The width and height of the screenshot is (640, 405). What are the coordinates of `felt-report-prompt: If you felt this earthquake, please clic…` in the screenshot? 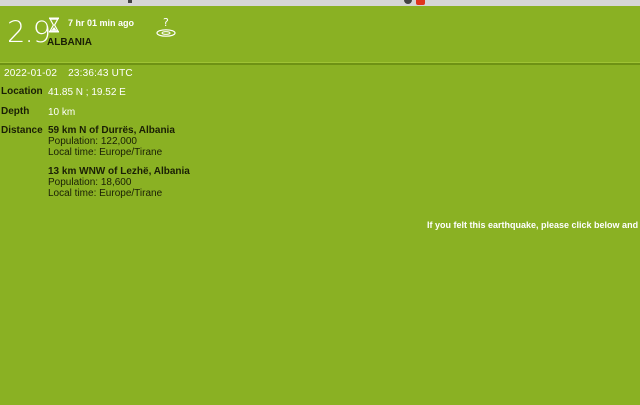 It's located at (533, 225).